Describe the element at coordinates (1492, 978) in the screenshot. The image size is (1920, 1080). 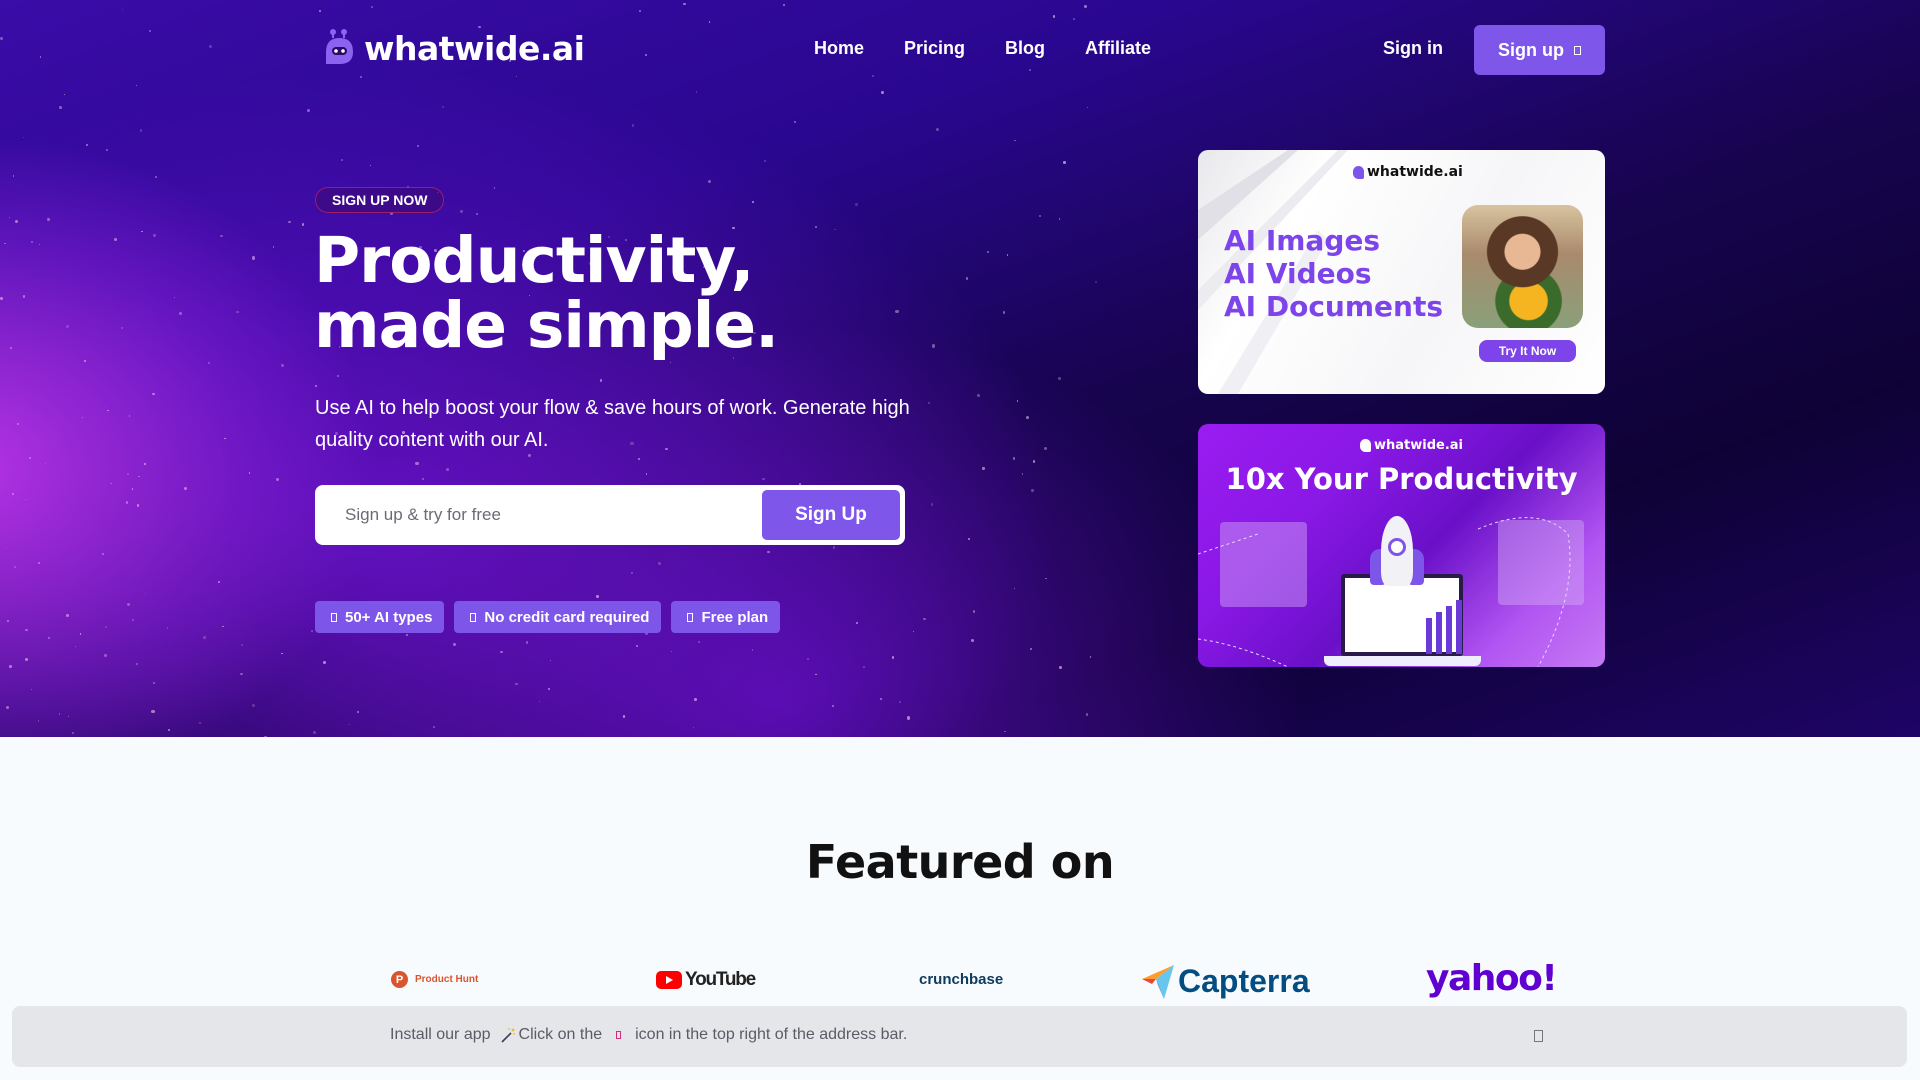
I see `yahoo-logo: yahoo!` at that location.